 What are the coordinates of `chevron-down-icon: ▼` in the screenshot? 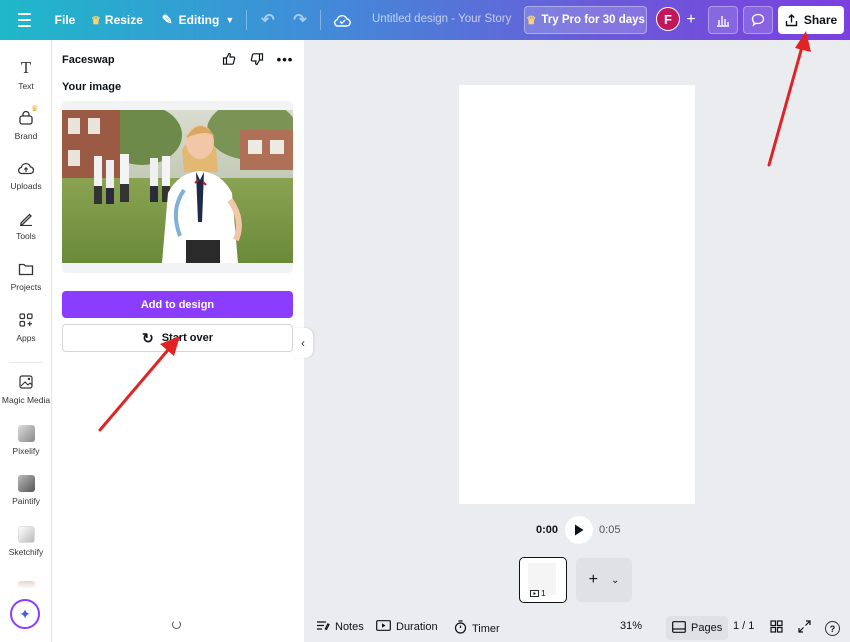 It's located at (230, 20).